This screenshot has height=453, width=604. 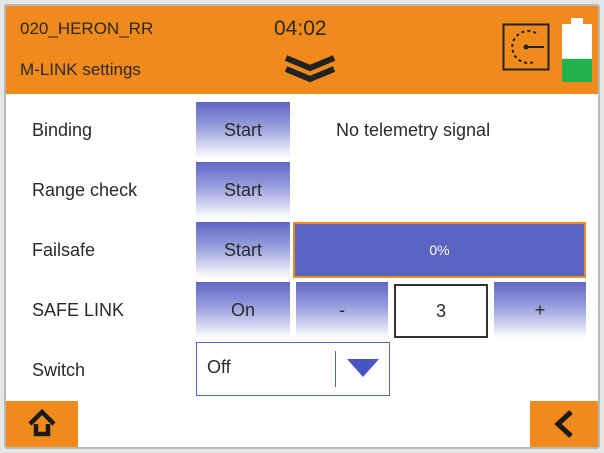 What do you see at coordinates (526, 47) in the screenshot?
I see `timer-icon` at bounding box center [526, 47].